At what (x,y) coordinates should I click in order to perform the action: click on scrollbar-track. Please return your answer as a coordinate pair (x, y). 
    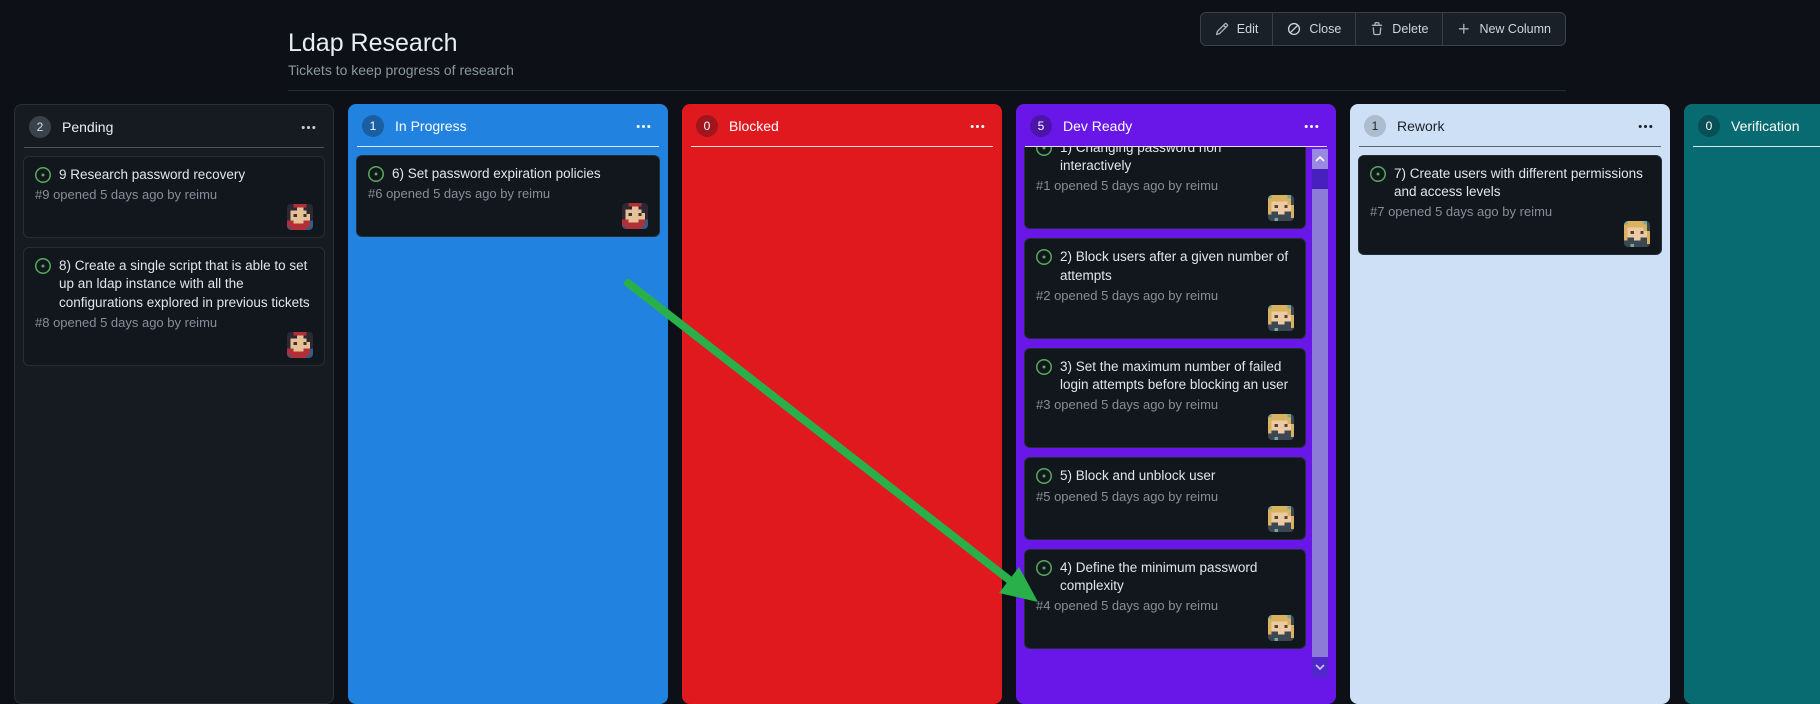
    Looking at the image, I should click on (1320, 179).